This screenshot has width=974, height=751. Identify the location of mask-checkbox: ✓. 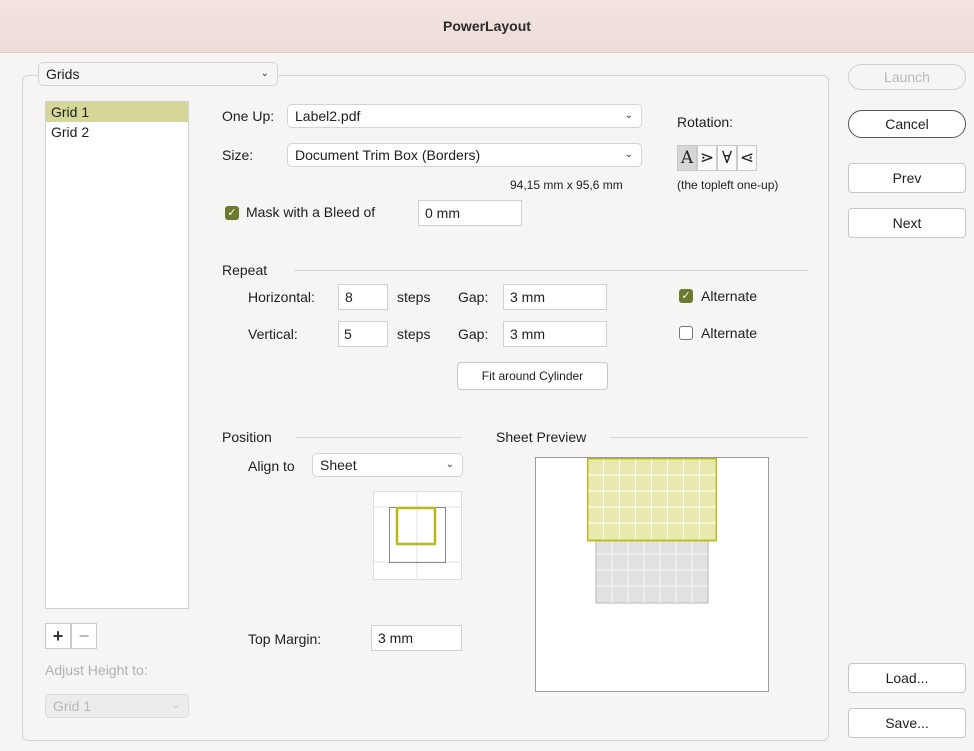
(232, 213).